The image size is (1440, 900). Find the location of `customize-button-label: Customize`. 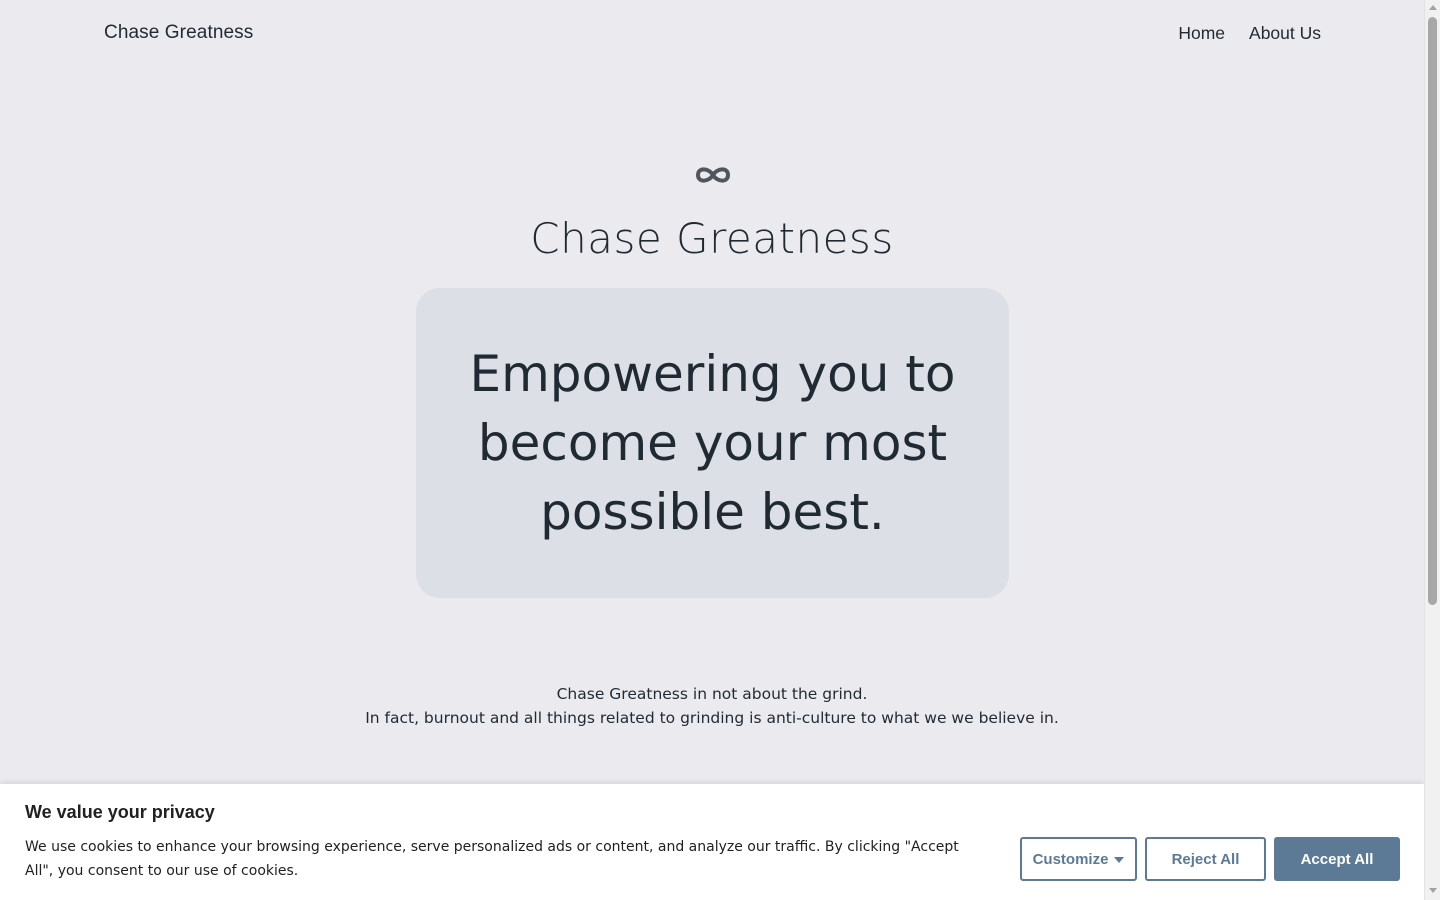

customize-button-label: Customize is located at coordinates (1070, 859).